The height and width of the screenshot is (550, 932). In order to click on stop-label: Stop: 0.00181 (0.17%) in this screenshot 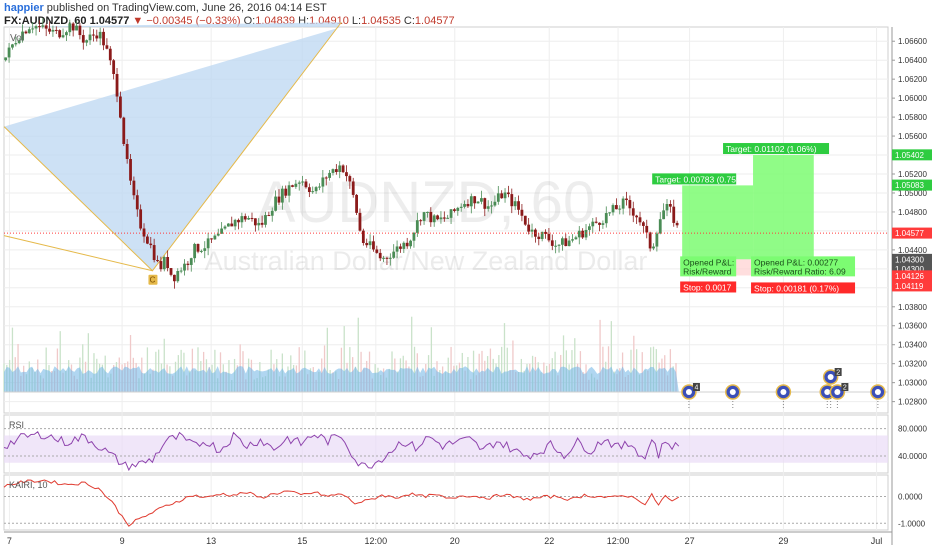, I will do `click(796, 288)`.